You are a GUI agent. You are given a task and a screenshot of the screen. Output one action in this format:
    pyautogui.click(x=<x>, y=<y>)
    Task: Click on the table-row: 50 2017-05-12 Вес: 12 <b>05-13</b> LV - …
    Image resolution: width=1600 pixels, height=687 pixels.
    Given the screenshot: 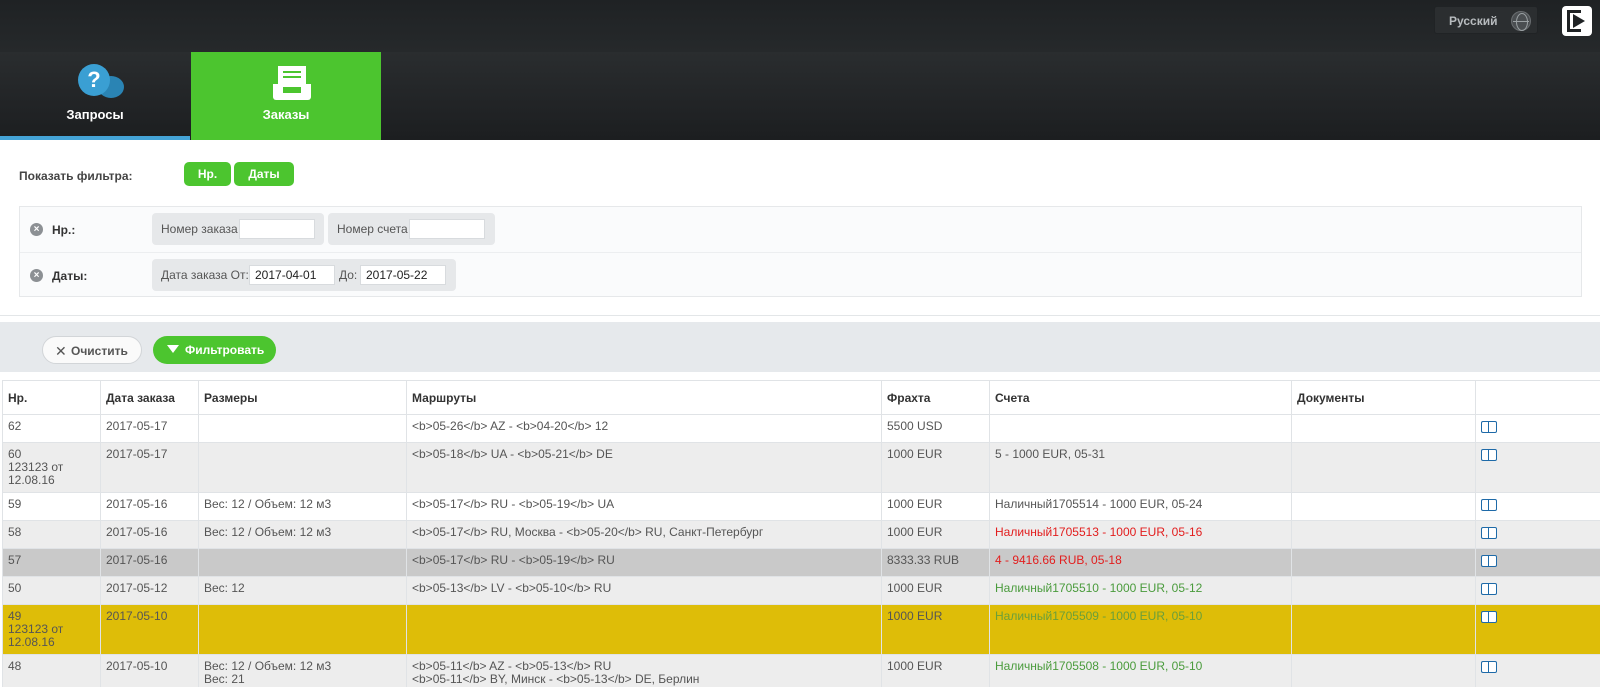 What is the action you would take?
    pyautogui.click(x=801, y=590)
    